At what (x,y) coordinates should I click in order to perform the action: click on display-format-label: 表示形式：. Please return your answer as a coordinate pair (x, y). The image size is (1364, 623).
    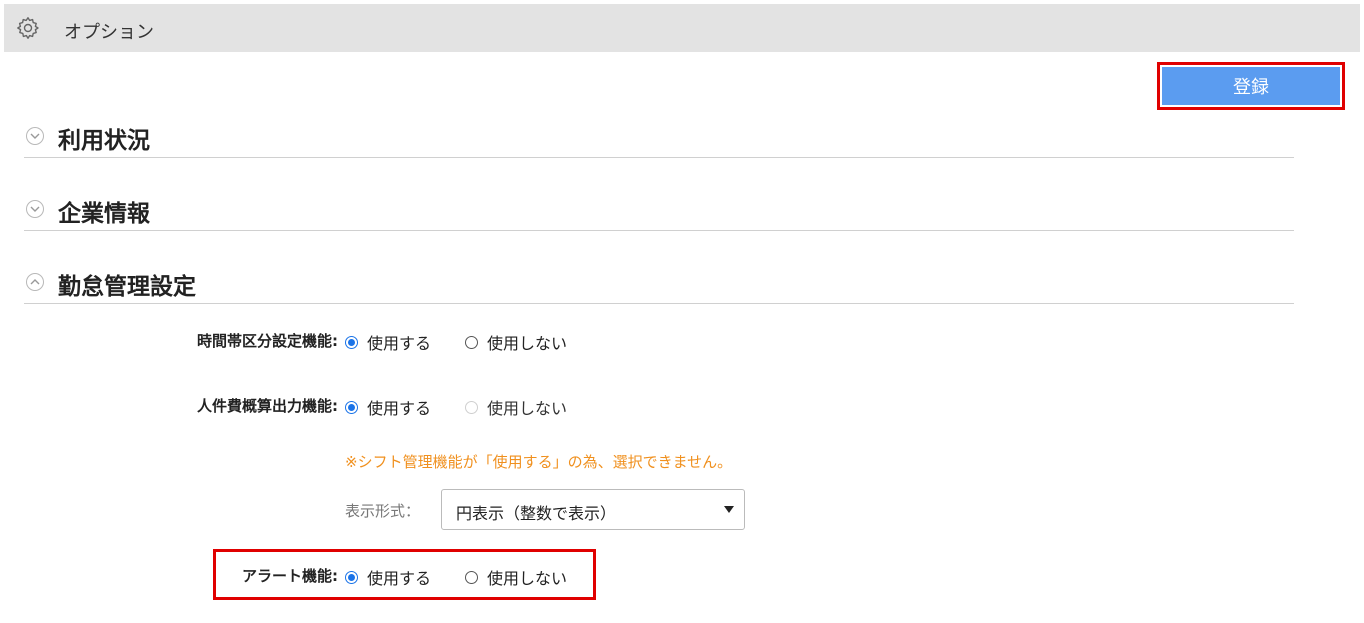
    Looking at the image, I should click on (383, 511).